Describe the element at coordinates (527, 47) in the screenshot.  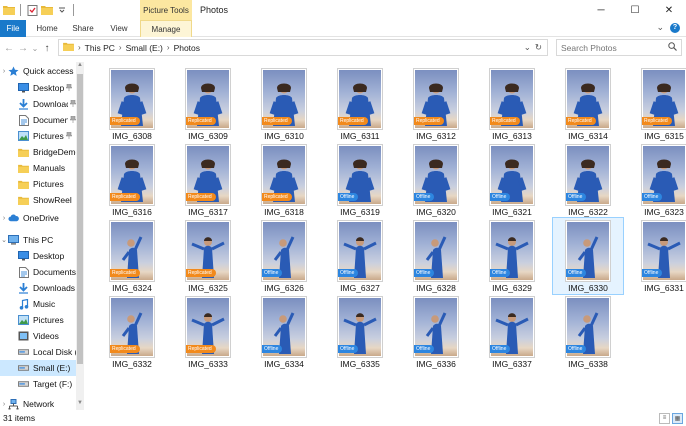
I see `address-dropdown-icon: ⌄` at that location.